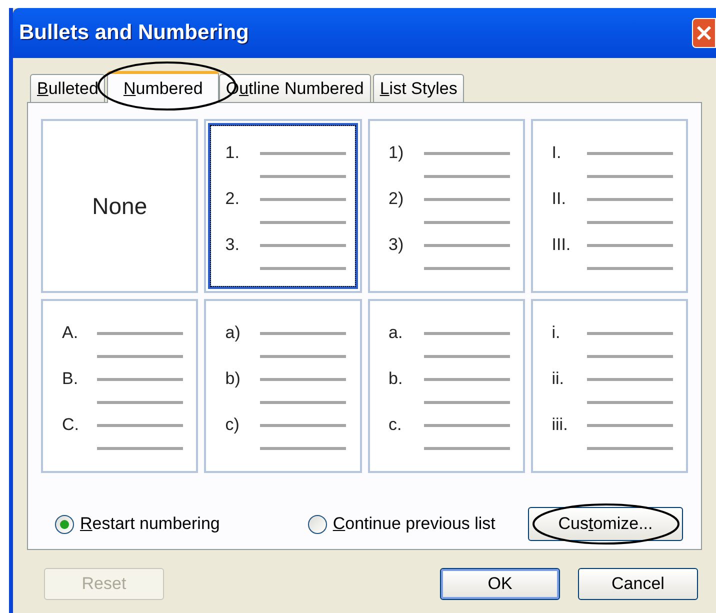 Image resolution: width=716 pixels, height=613 pixels. Describe the element at coordinates (396, 245) in the screenshot. I see `list-marker: 3)` at that location.